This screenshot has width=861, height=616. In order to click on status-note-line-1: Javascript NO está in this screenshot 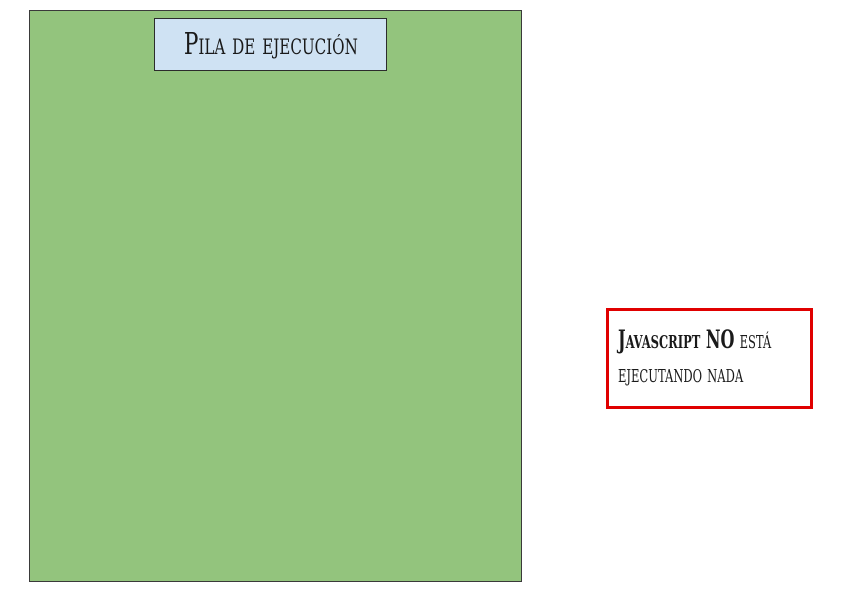, I will do `click(694, 340)`.